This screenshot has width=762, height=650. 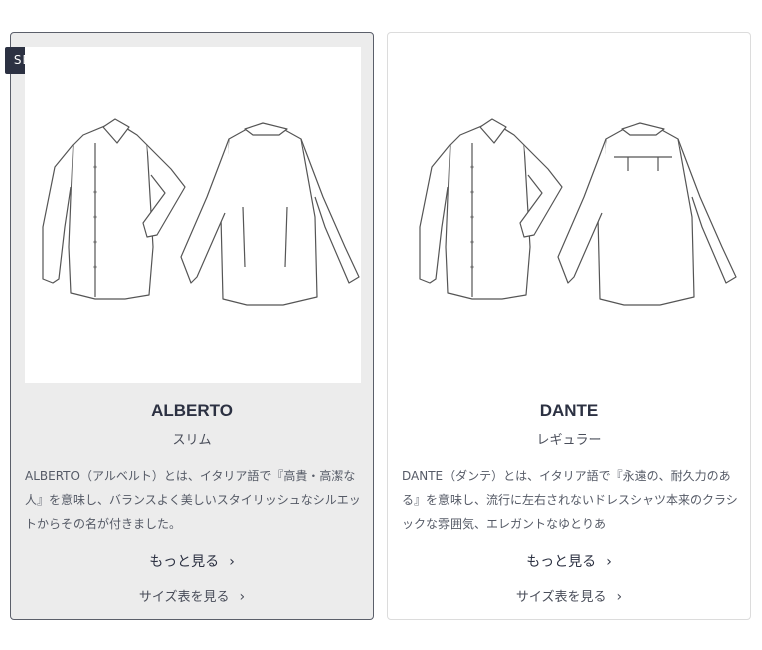 I want to click on product-name: ALBERTO, so click(x=192, y=410).